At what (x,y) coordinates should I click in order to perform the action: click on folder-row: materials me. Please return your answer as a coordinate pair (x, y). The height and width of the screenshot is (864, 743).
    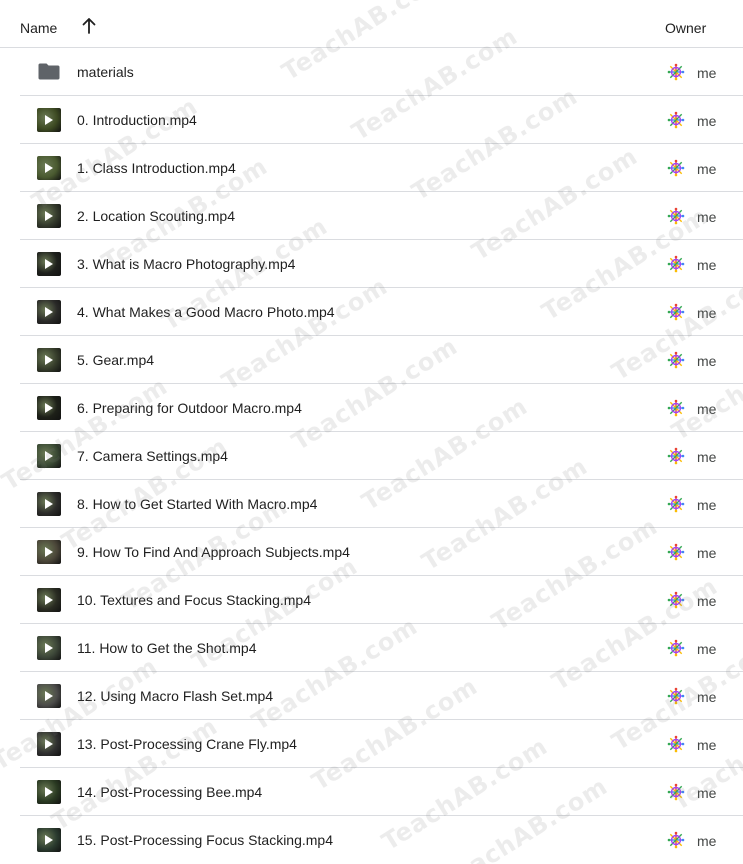
    Looking at the image, I should click on (381, 72).